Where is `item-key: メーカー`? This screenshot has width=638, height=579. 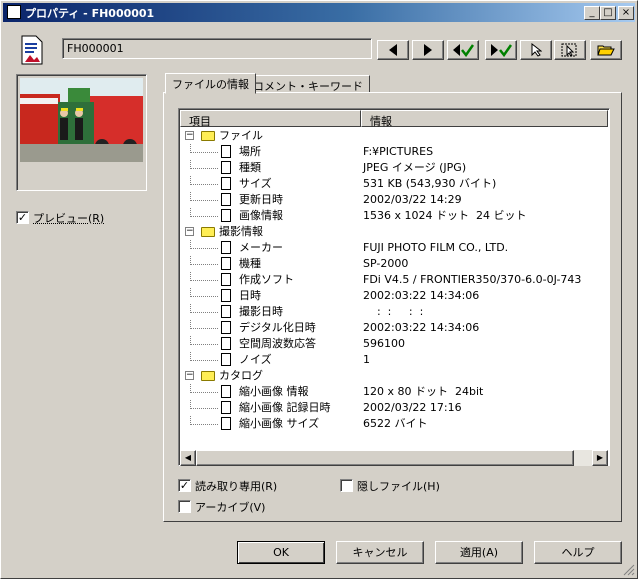
item-key: メーカー is located at coordinates (261, 247).